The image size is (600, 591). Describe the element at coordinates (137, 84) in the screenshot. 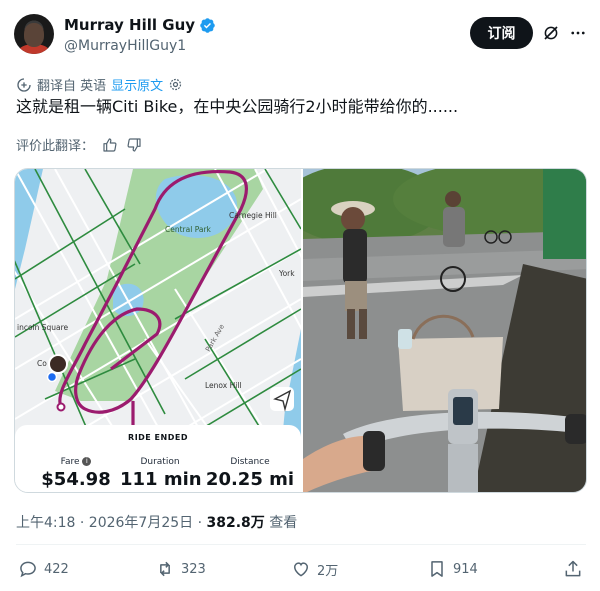

I see `show-original-link: 显示原文` at that location.